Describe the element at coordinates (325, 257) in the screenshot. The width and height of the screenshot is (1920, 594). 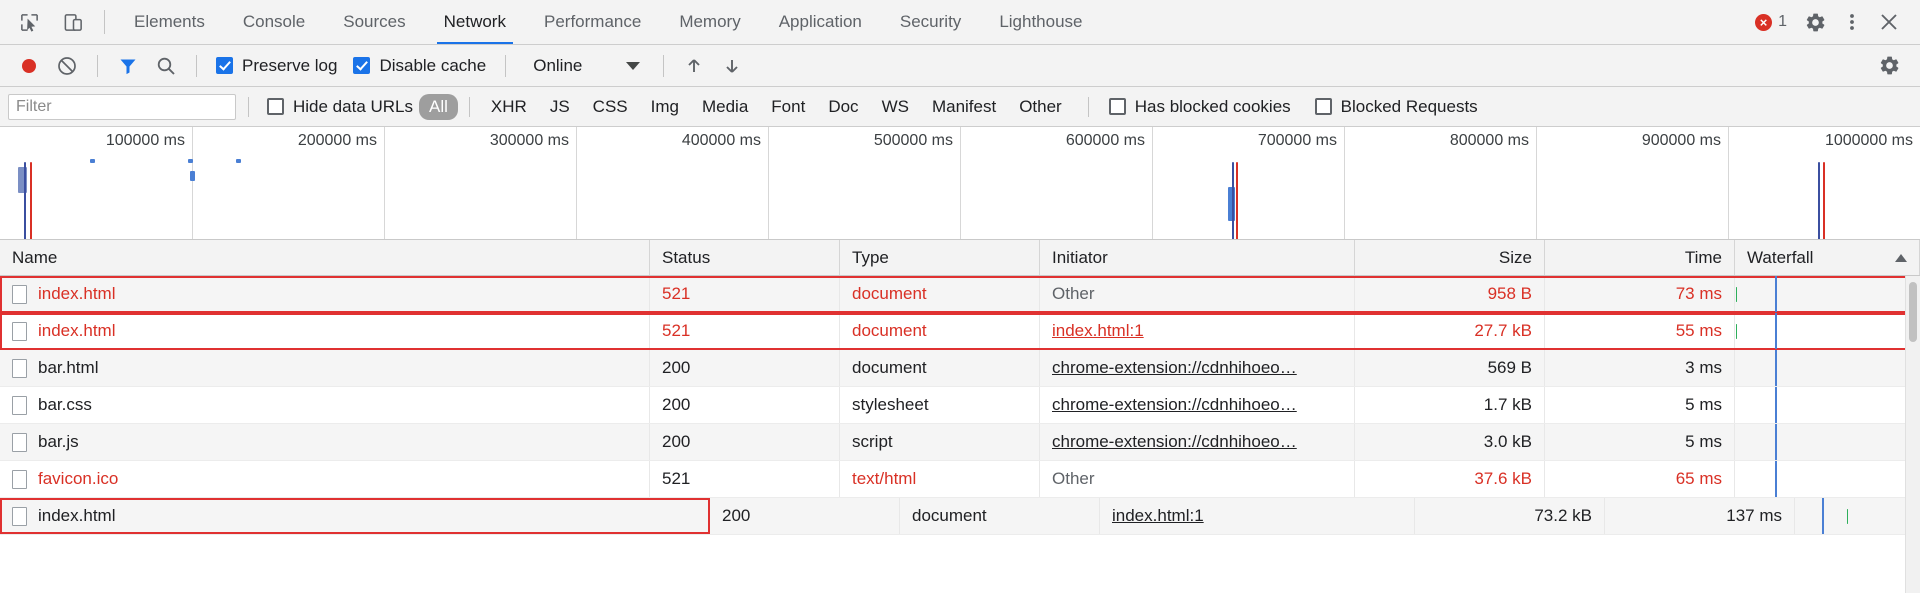
I see `column-header-name: Name` at that location.